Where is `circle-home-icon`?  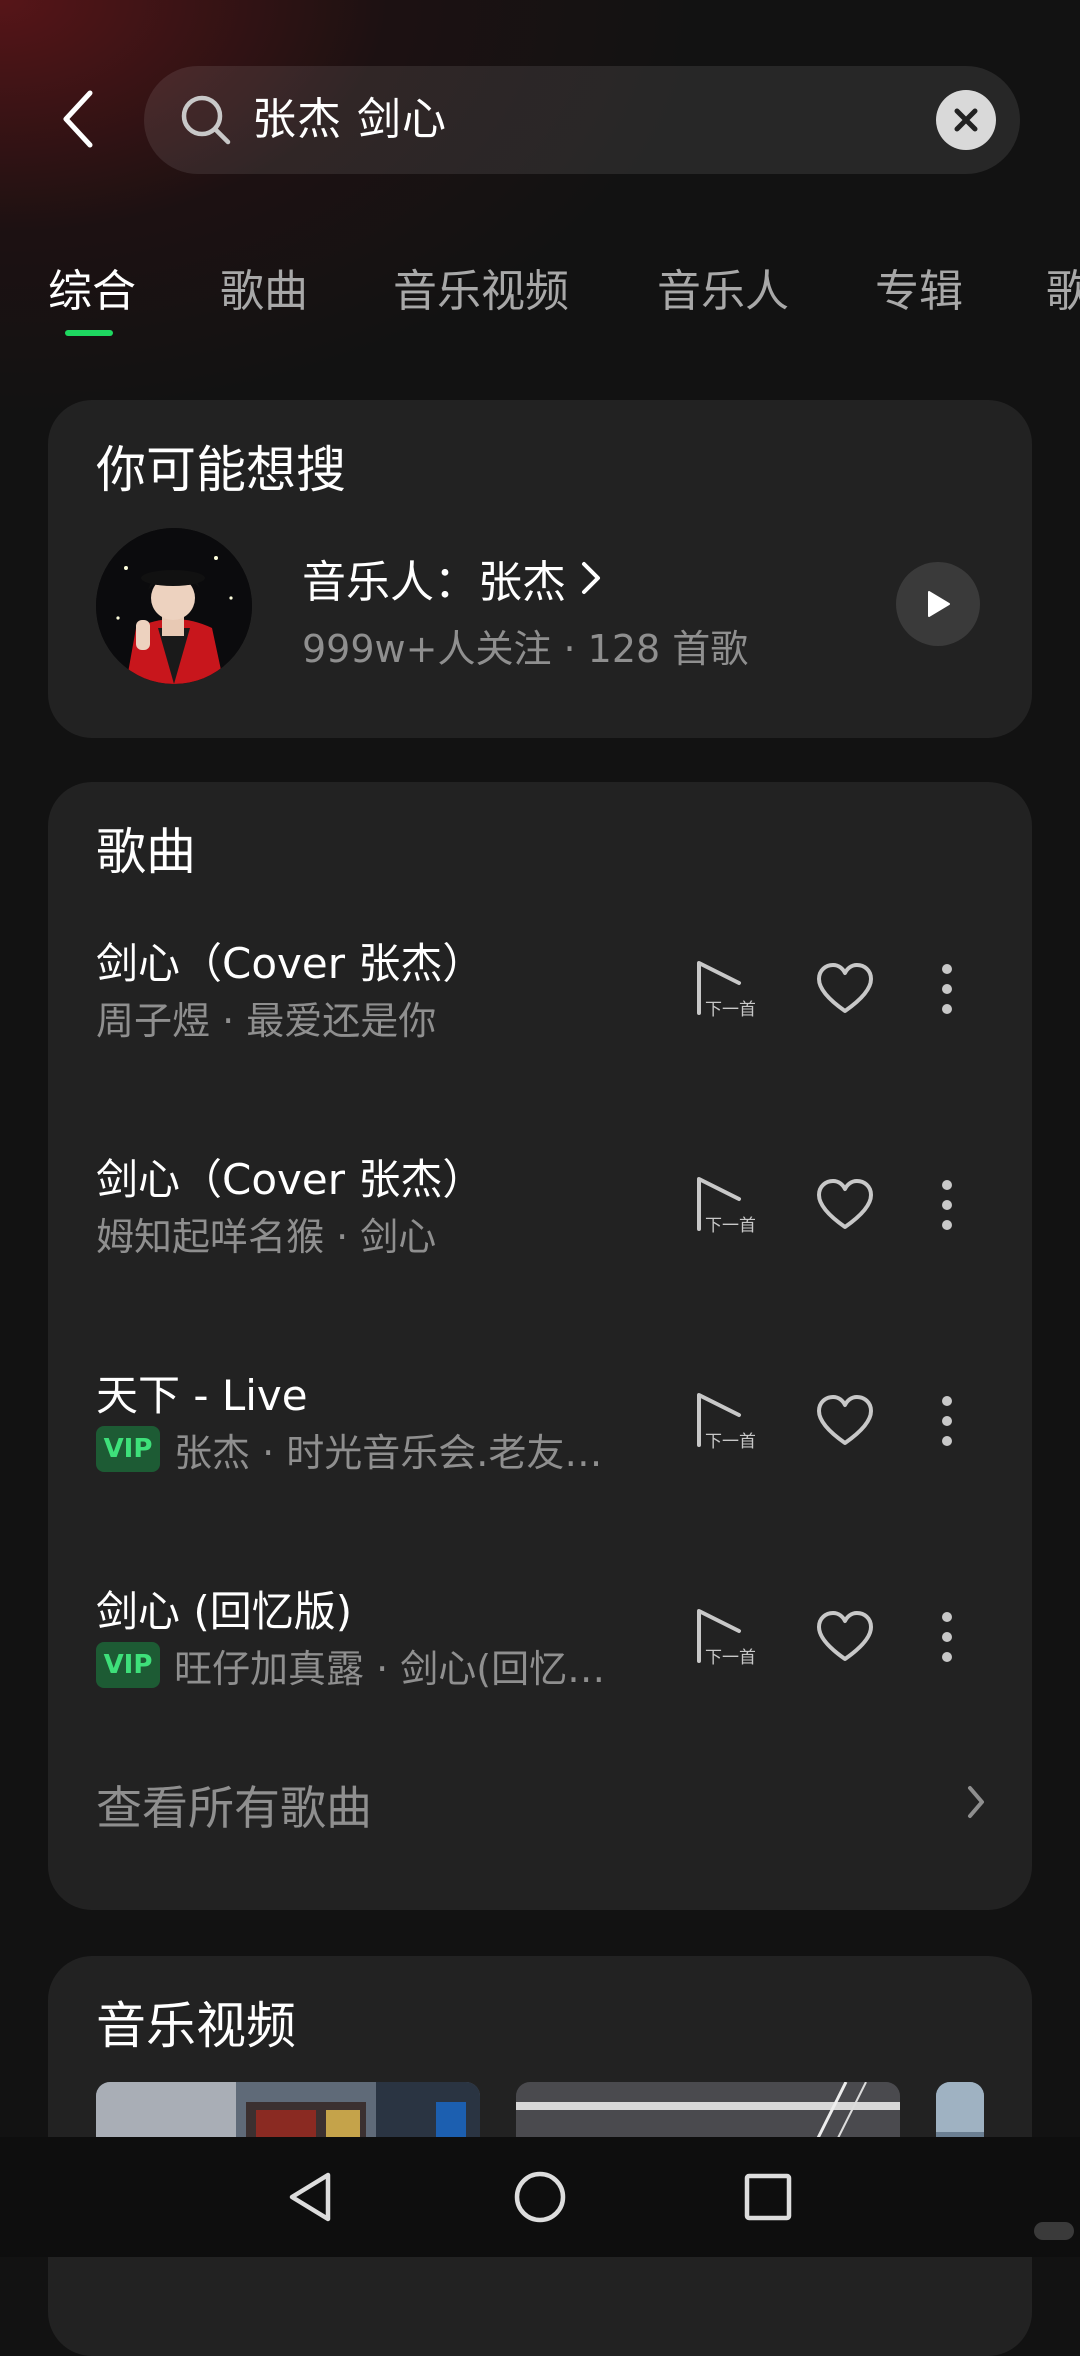
circle-home-icon is located at coordinates (540, 2197).